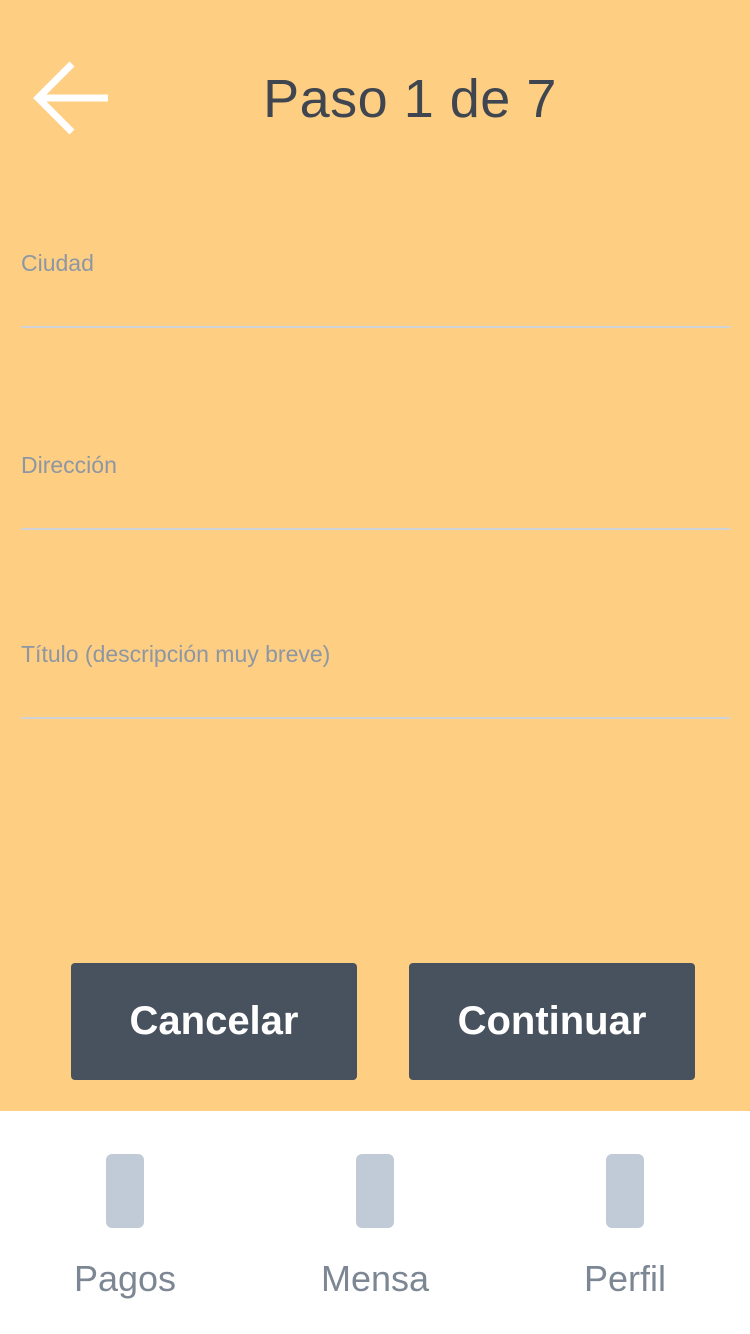 This screenshot has width=750, height=1334. Describe the element at coordinates (375, 1191) in the screenshot. I see `mensajes-icon` at that location.